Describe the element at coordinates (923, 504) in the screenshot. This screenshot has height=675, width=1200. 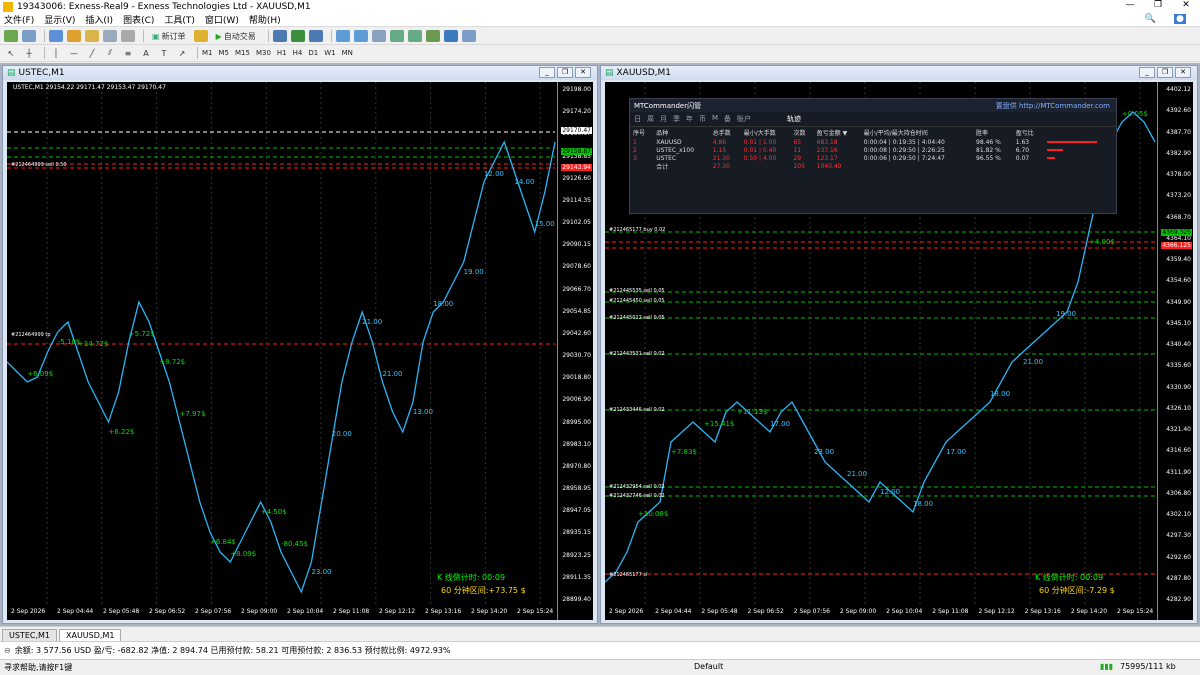
I see `trade-label: 18.00` at that location.